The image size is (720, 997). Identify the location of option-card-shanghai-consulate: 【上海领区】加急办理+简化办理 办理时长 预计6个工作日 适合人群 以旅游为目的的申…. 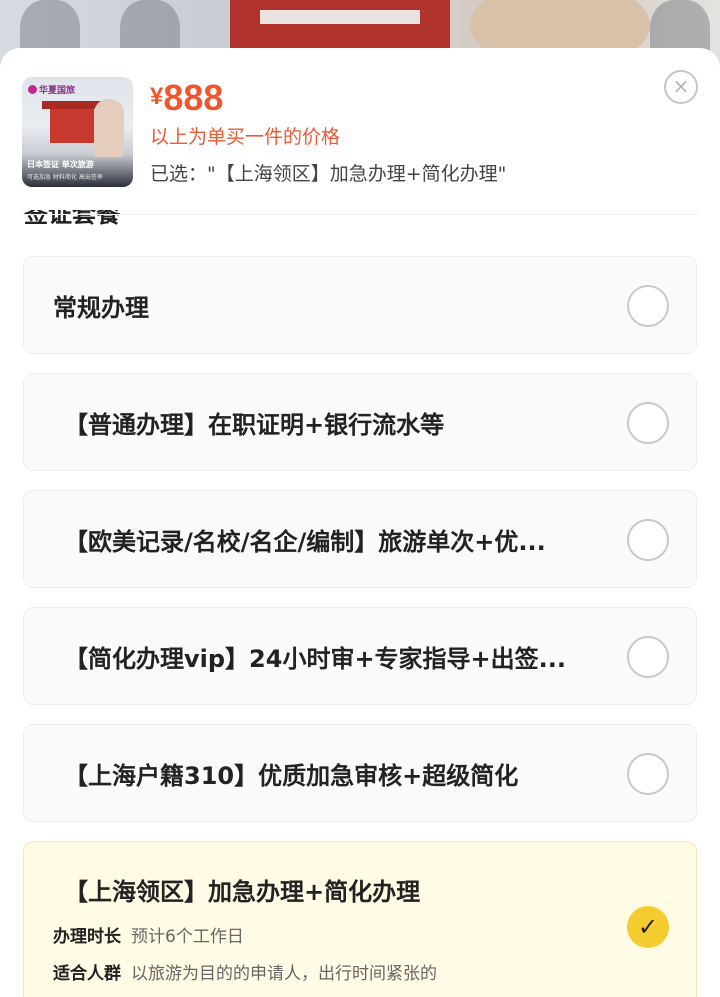
(360, 919).